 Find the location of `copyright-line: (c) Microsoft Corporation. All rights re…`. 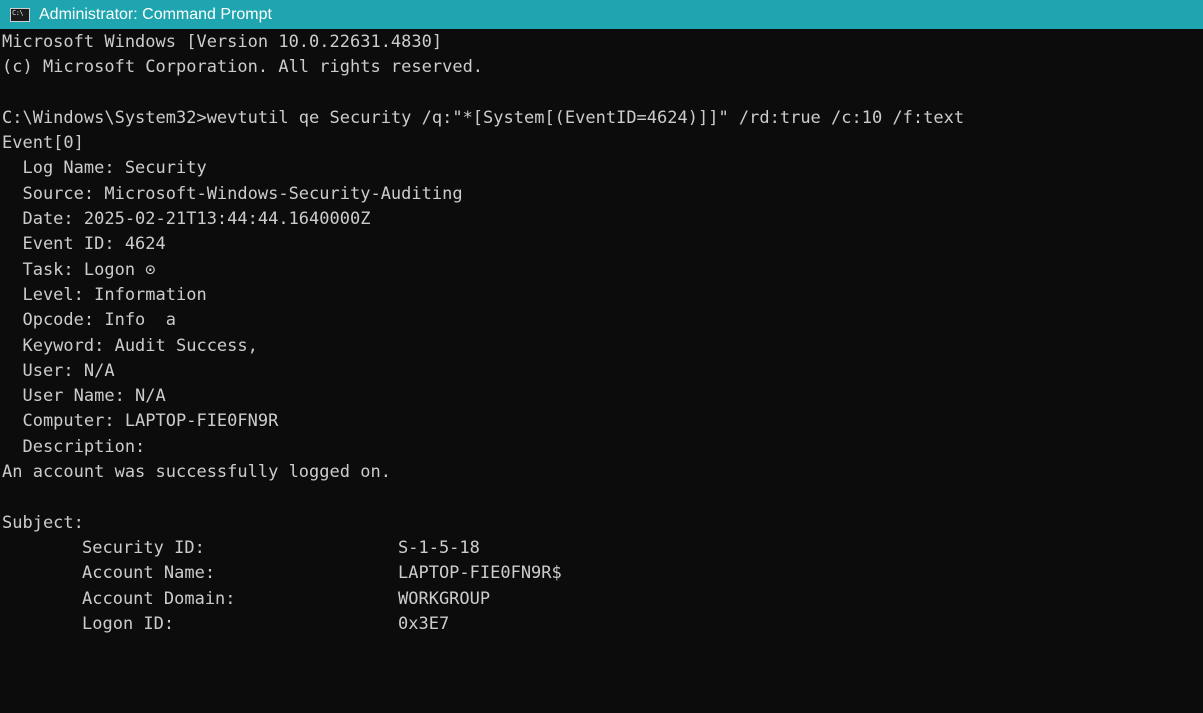

copyright-line: (c) Microsoft Corporation. All rights re… is located at coordinates (243, 67).